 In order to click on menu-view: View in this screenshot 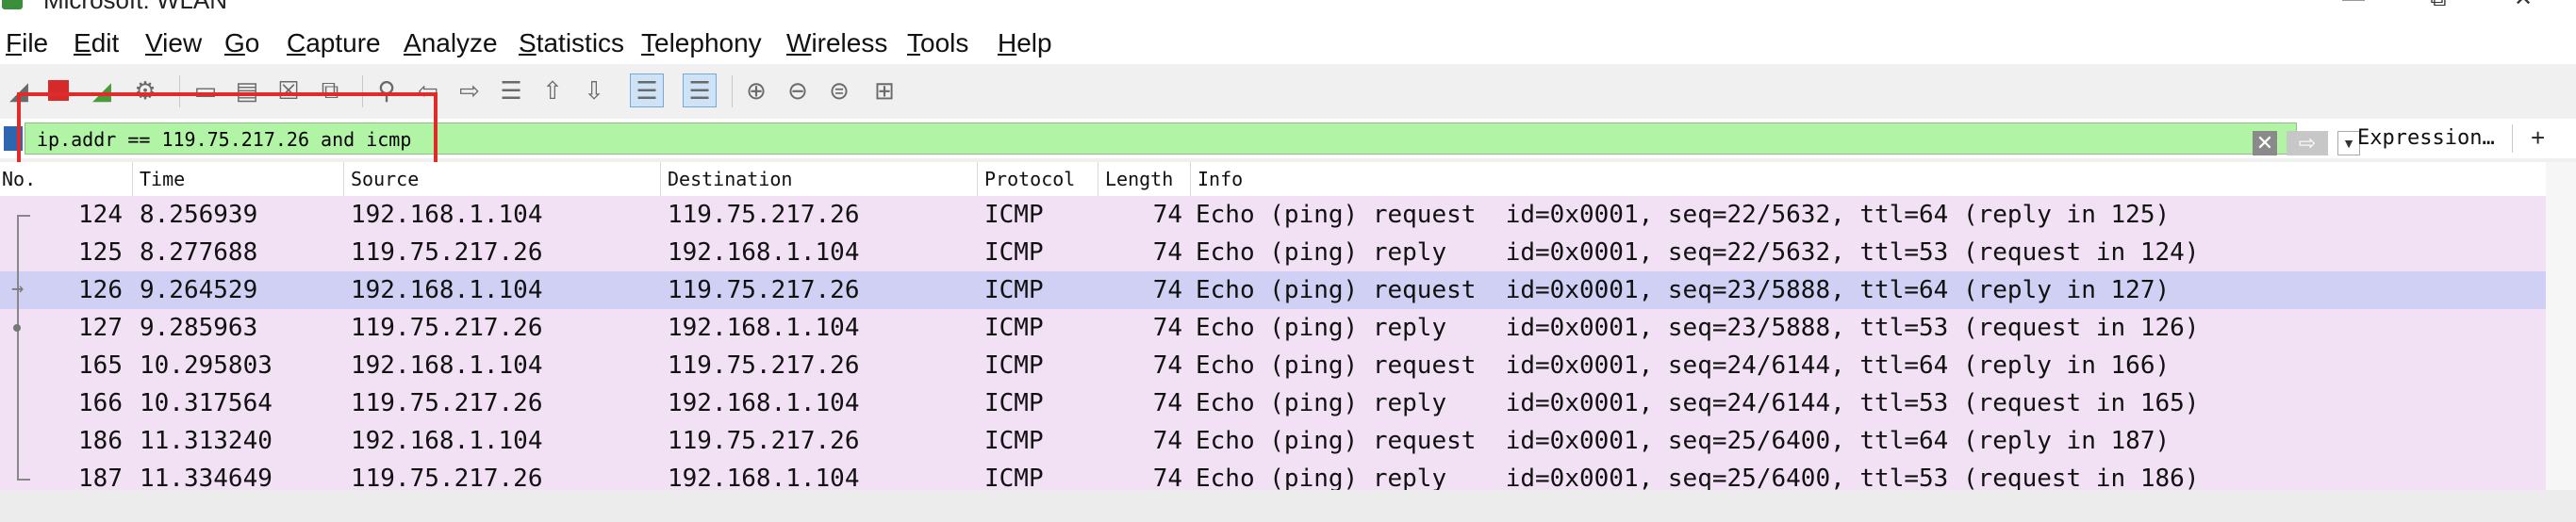, I will do `click(173, 43)`.